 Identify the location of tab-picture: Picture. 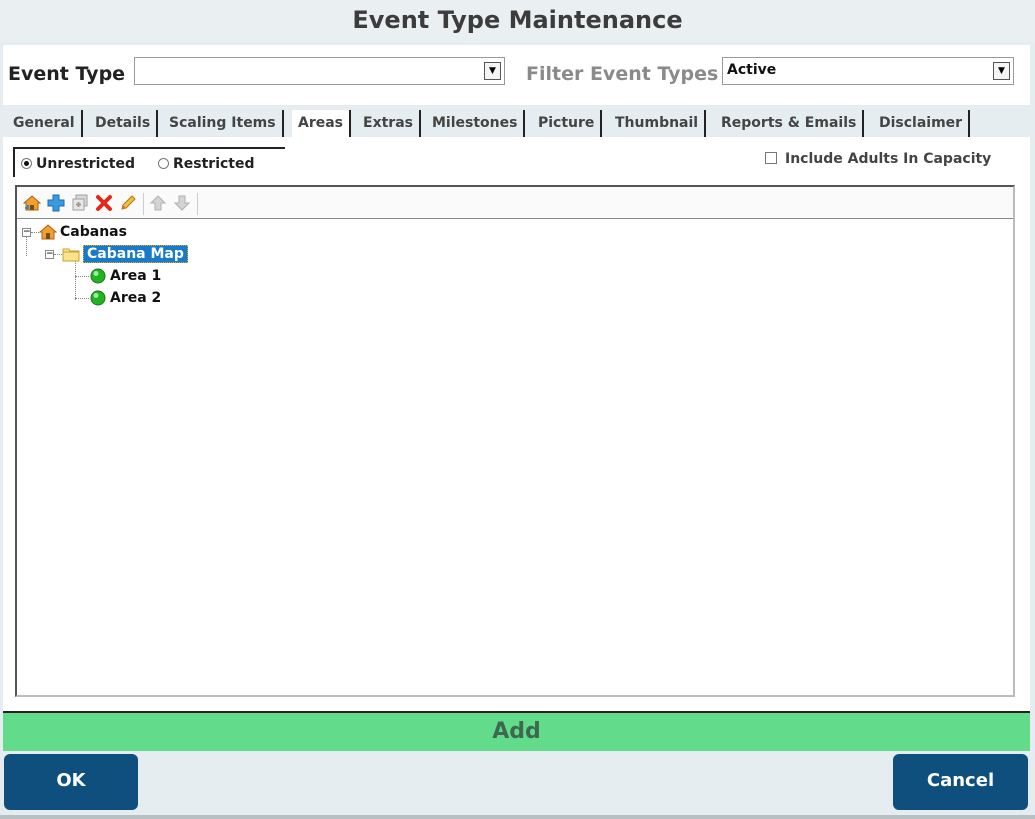
(567, 123).